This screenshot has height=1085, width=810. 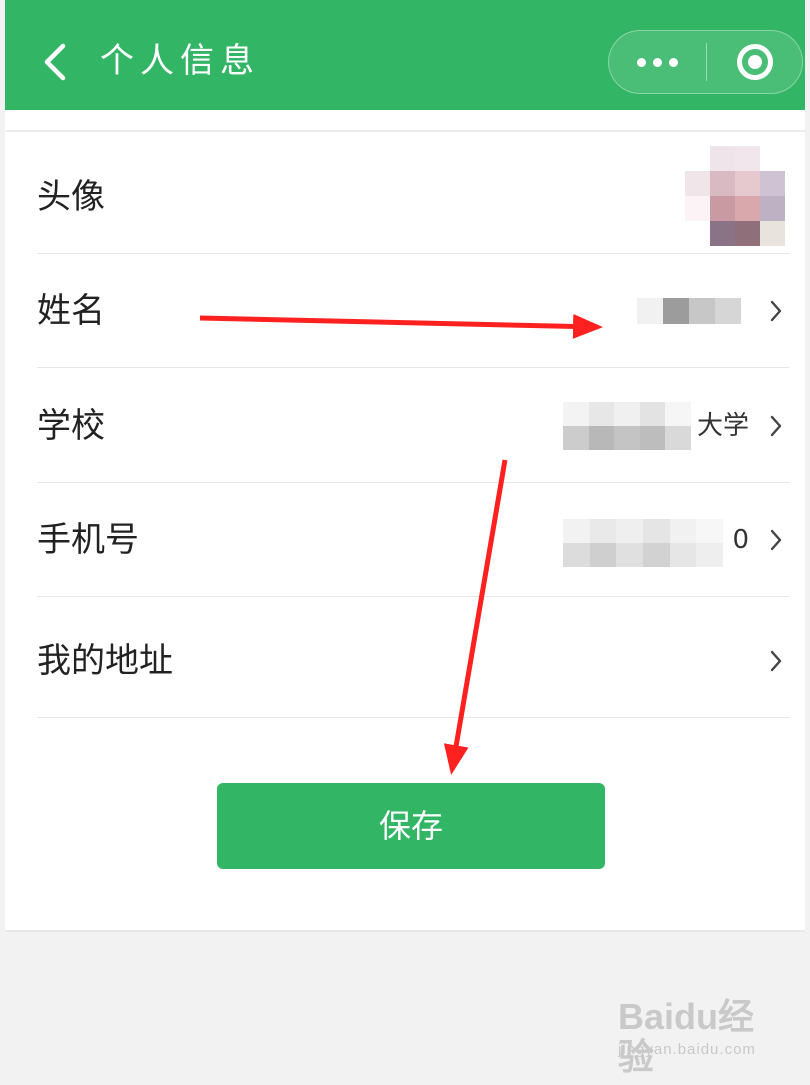 What do you see at coordinates (657, 62) in the screenshot?
I see `more-dots-icon` at bounding box center [657, 62].